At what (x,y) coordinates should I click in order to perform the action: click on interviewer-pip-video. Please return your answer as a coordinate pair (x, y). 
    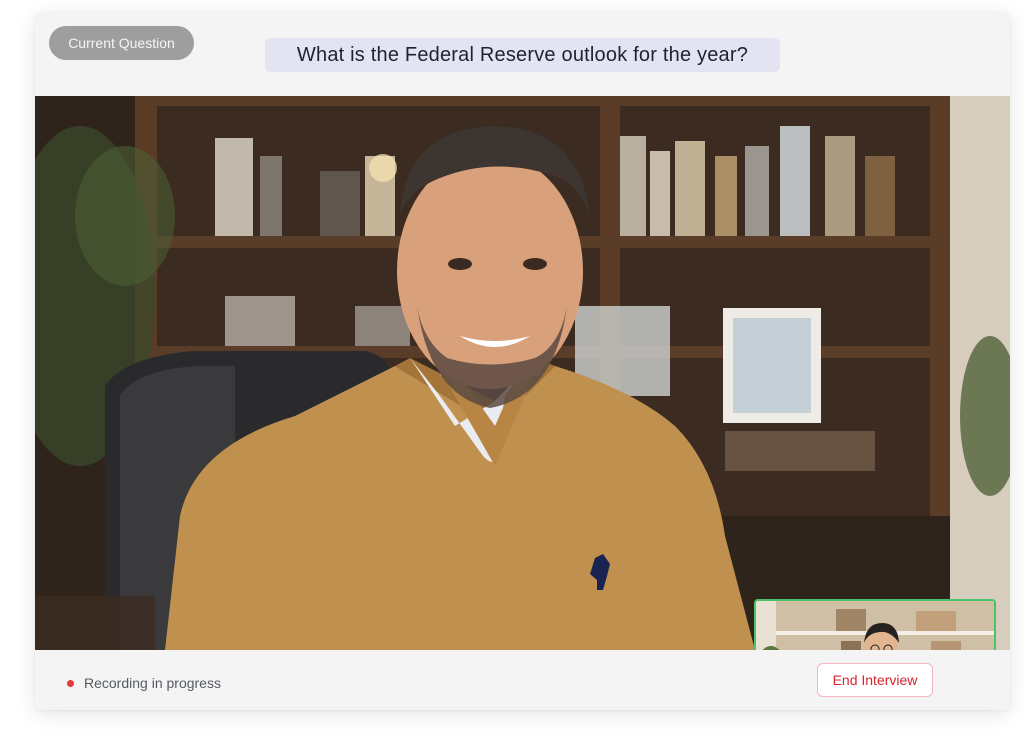
    Looking at the image, I should click on (875, 624).